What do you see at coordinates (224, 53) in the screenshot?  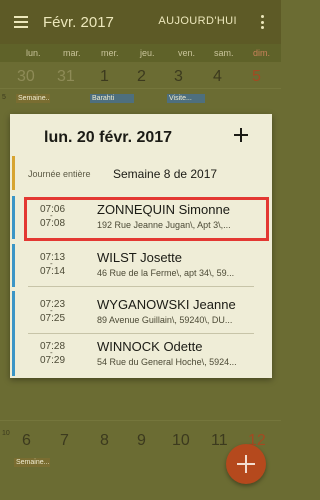 I see `weekday-label: sam.` at bounding box center [224, 53].